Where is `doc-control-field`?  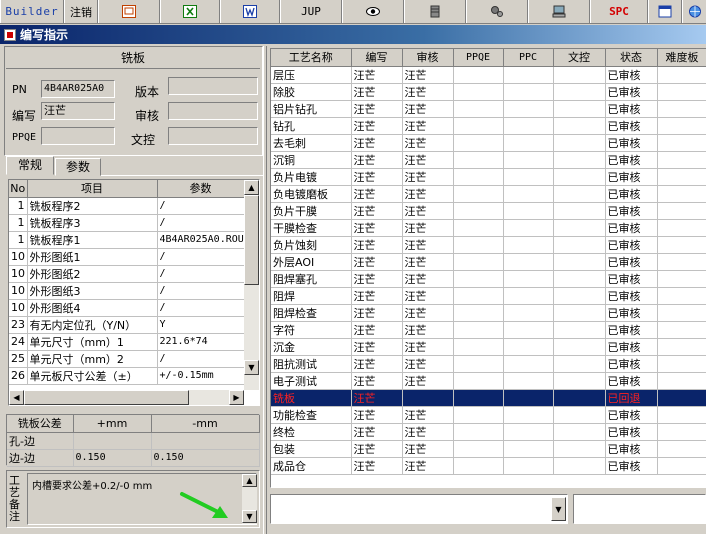 doc-control-field is located at coordinates (213, 136).